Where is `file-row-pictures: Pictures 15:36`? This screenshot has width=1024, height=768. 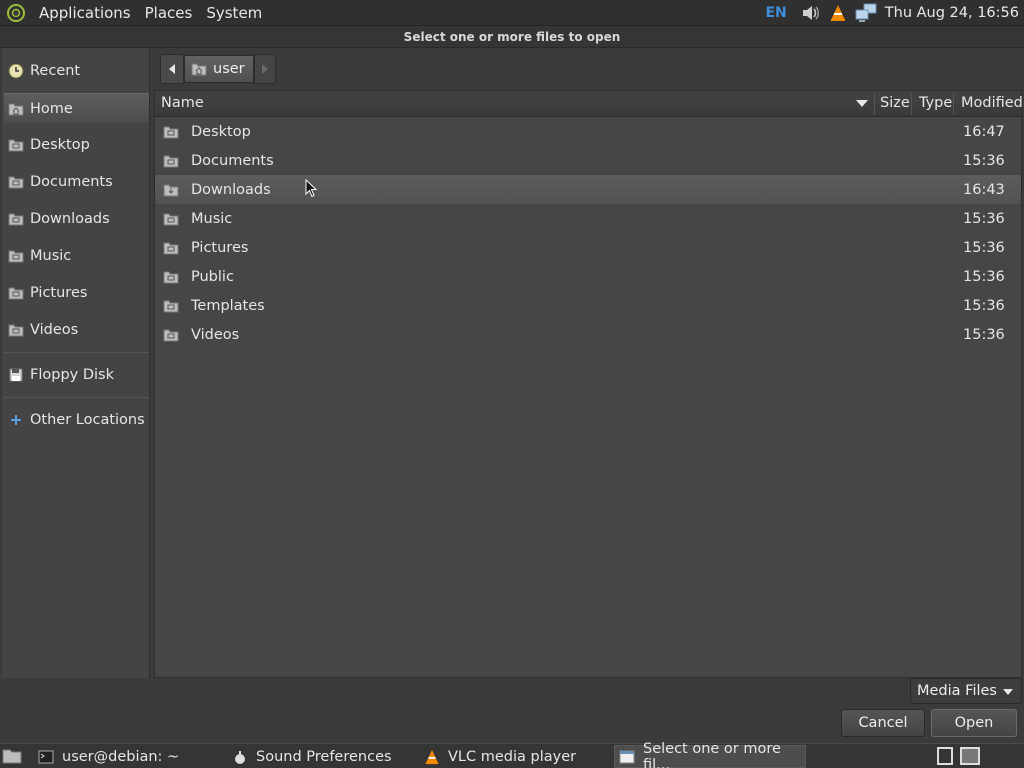
file-row-pictures: Pictures 15:36 is located at coordinates (588, 247).